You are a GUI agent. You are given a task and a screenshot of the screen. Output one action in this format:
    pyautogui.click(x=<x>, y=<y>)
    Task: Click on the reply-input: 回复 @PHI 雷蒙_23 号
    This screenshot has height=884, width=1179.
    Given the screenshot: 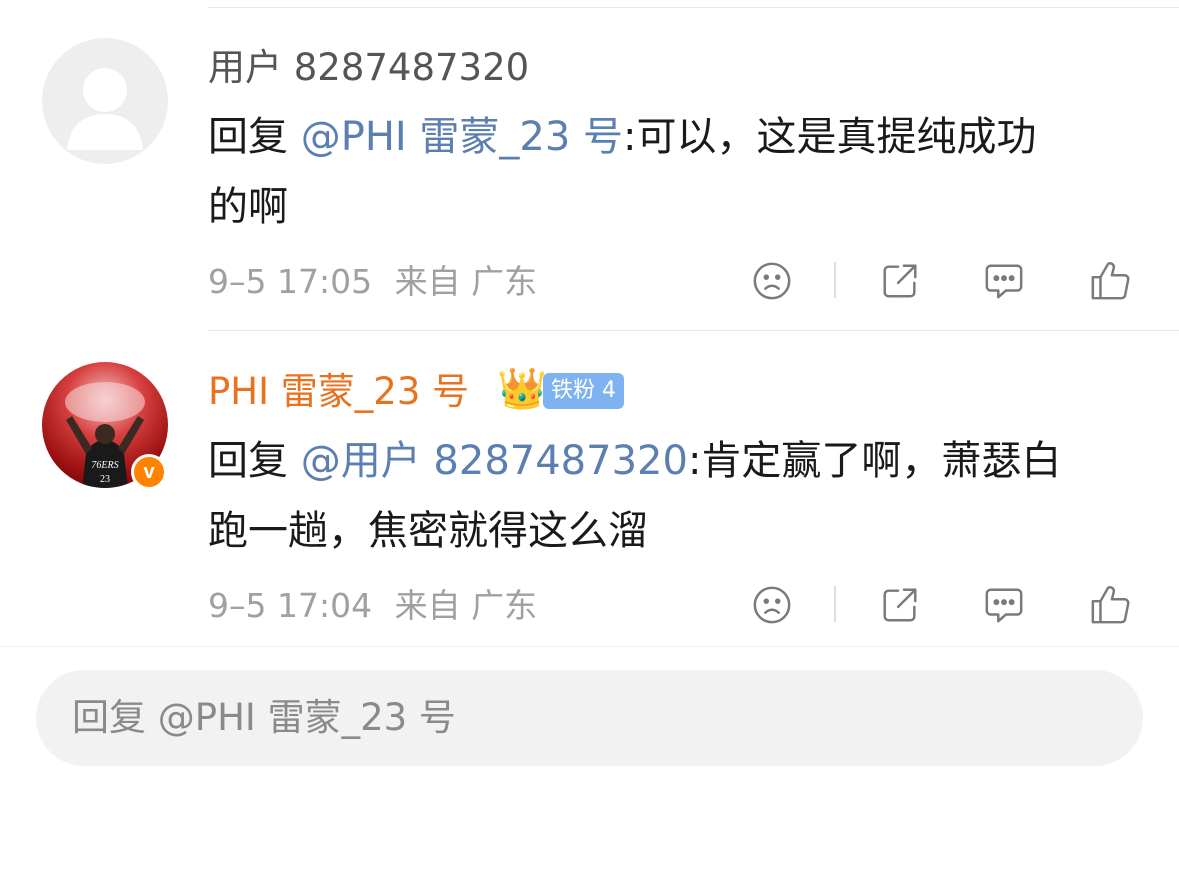 What is the action you would take?
    pyautogui.click(x=589, y=718)
    